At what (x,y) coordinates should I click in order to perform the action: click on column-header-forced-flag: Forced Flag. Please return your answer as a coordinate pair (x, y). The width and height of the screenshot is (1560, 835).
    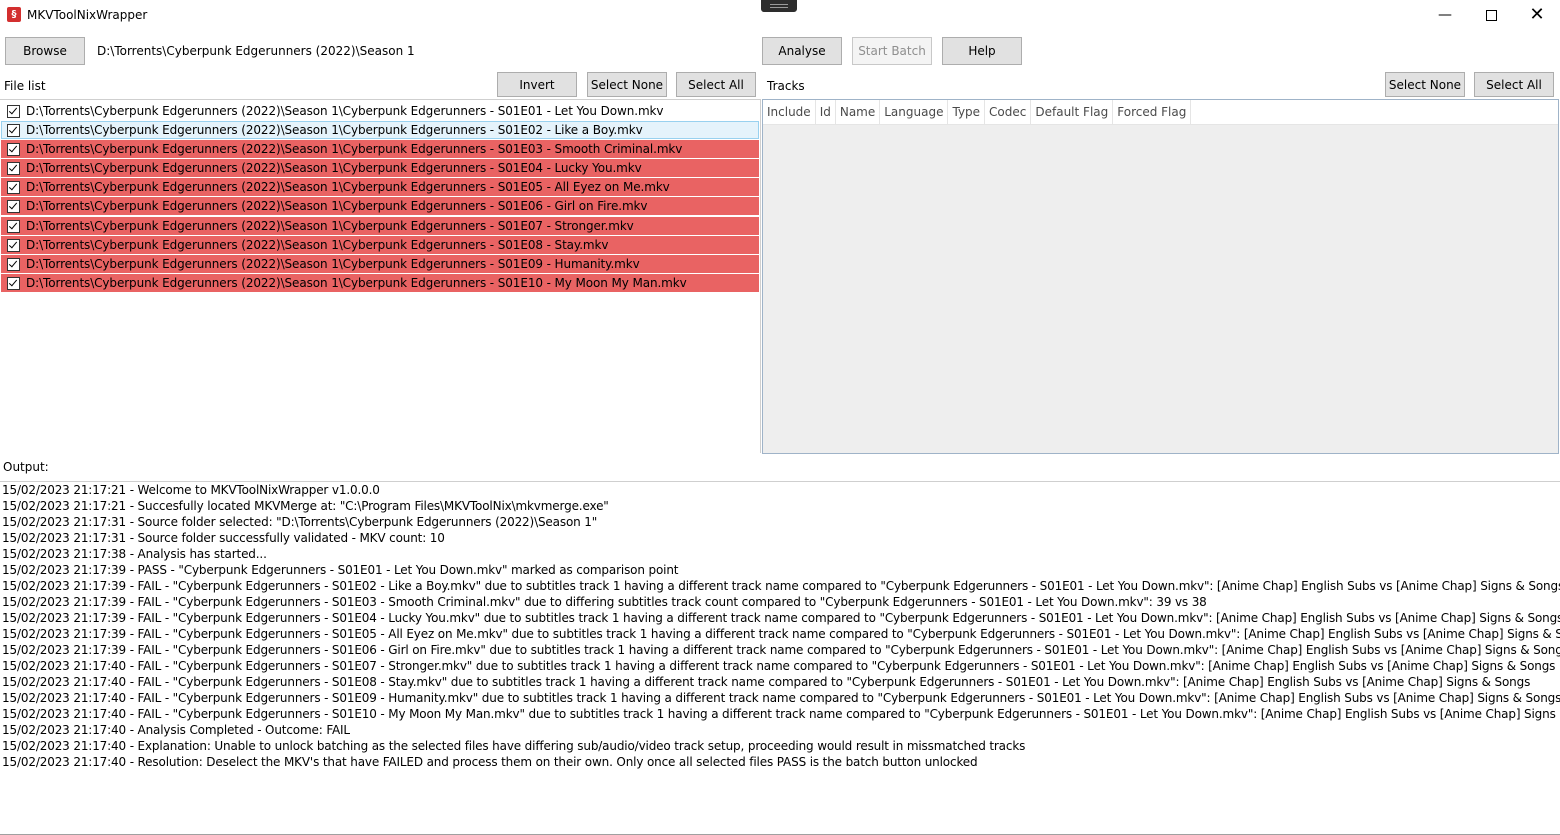
    Looking at the image, I should click on (1152, 112).